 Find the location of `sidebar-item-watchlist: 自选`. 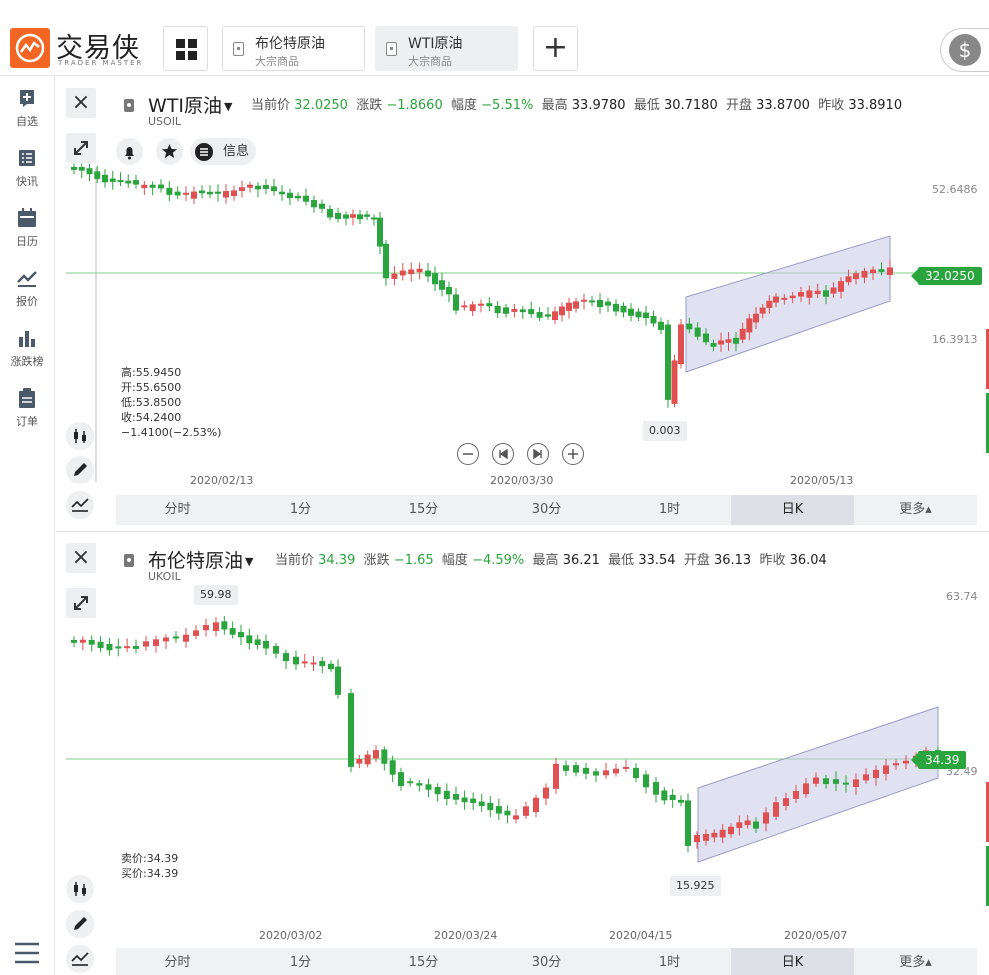

sidebar-item-watchlist: 自选 is located at coordinates (27, 113).